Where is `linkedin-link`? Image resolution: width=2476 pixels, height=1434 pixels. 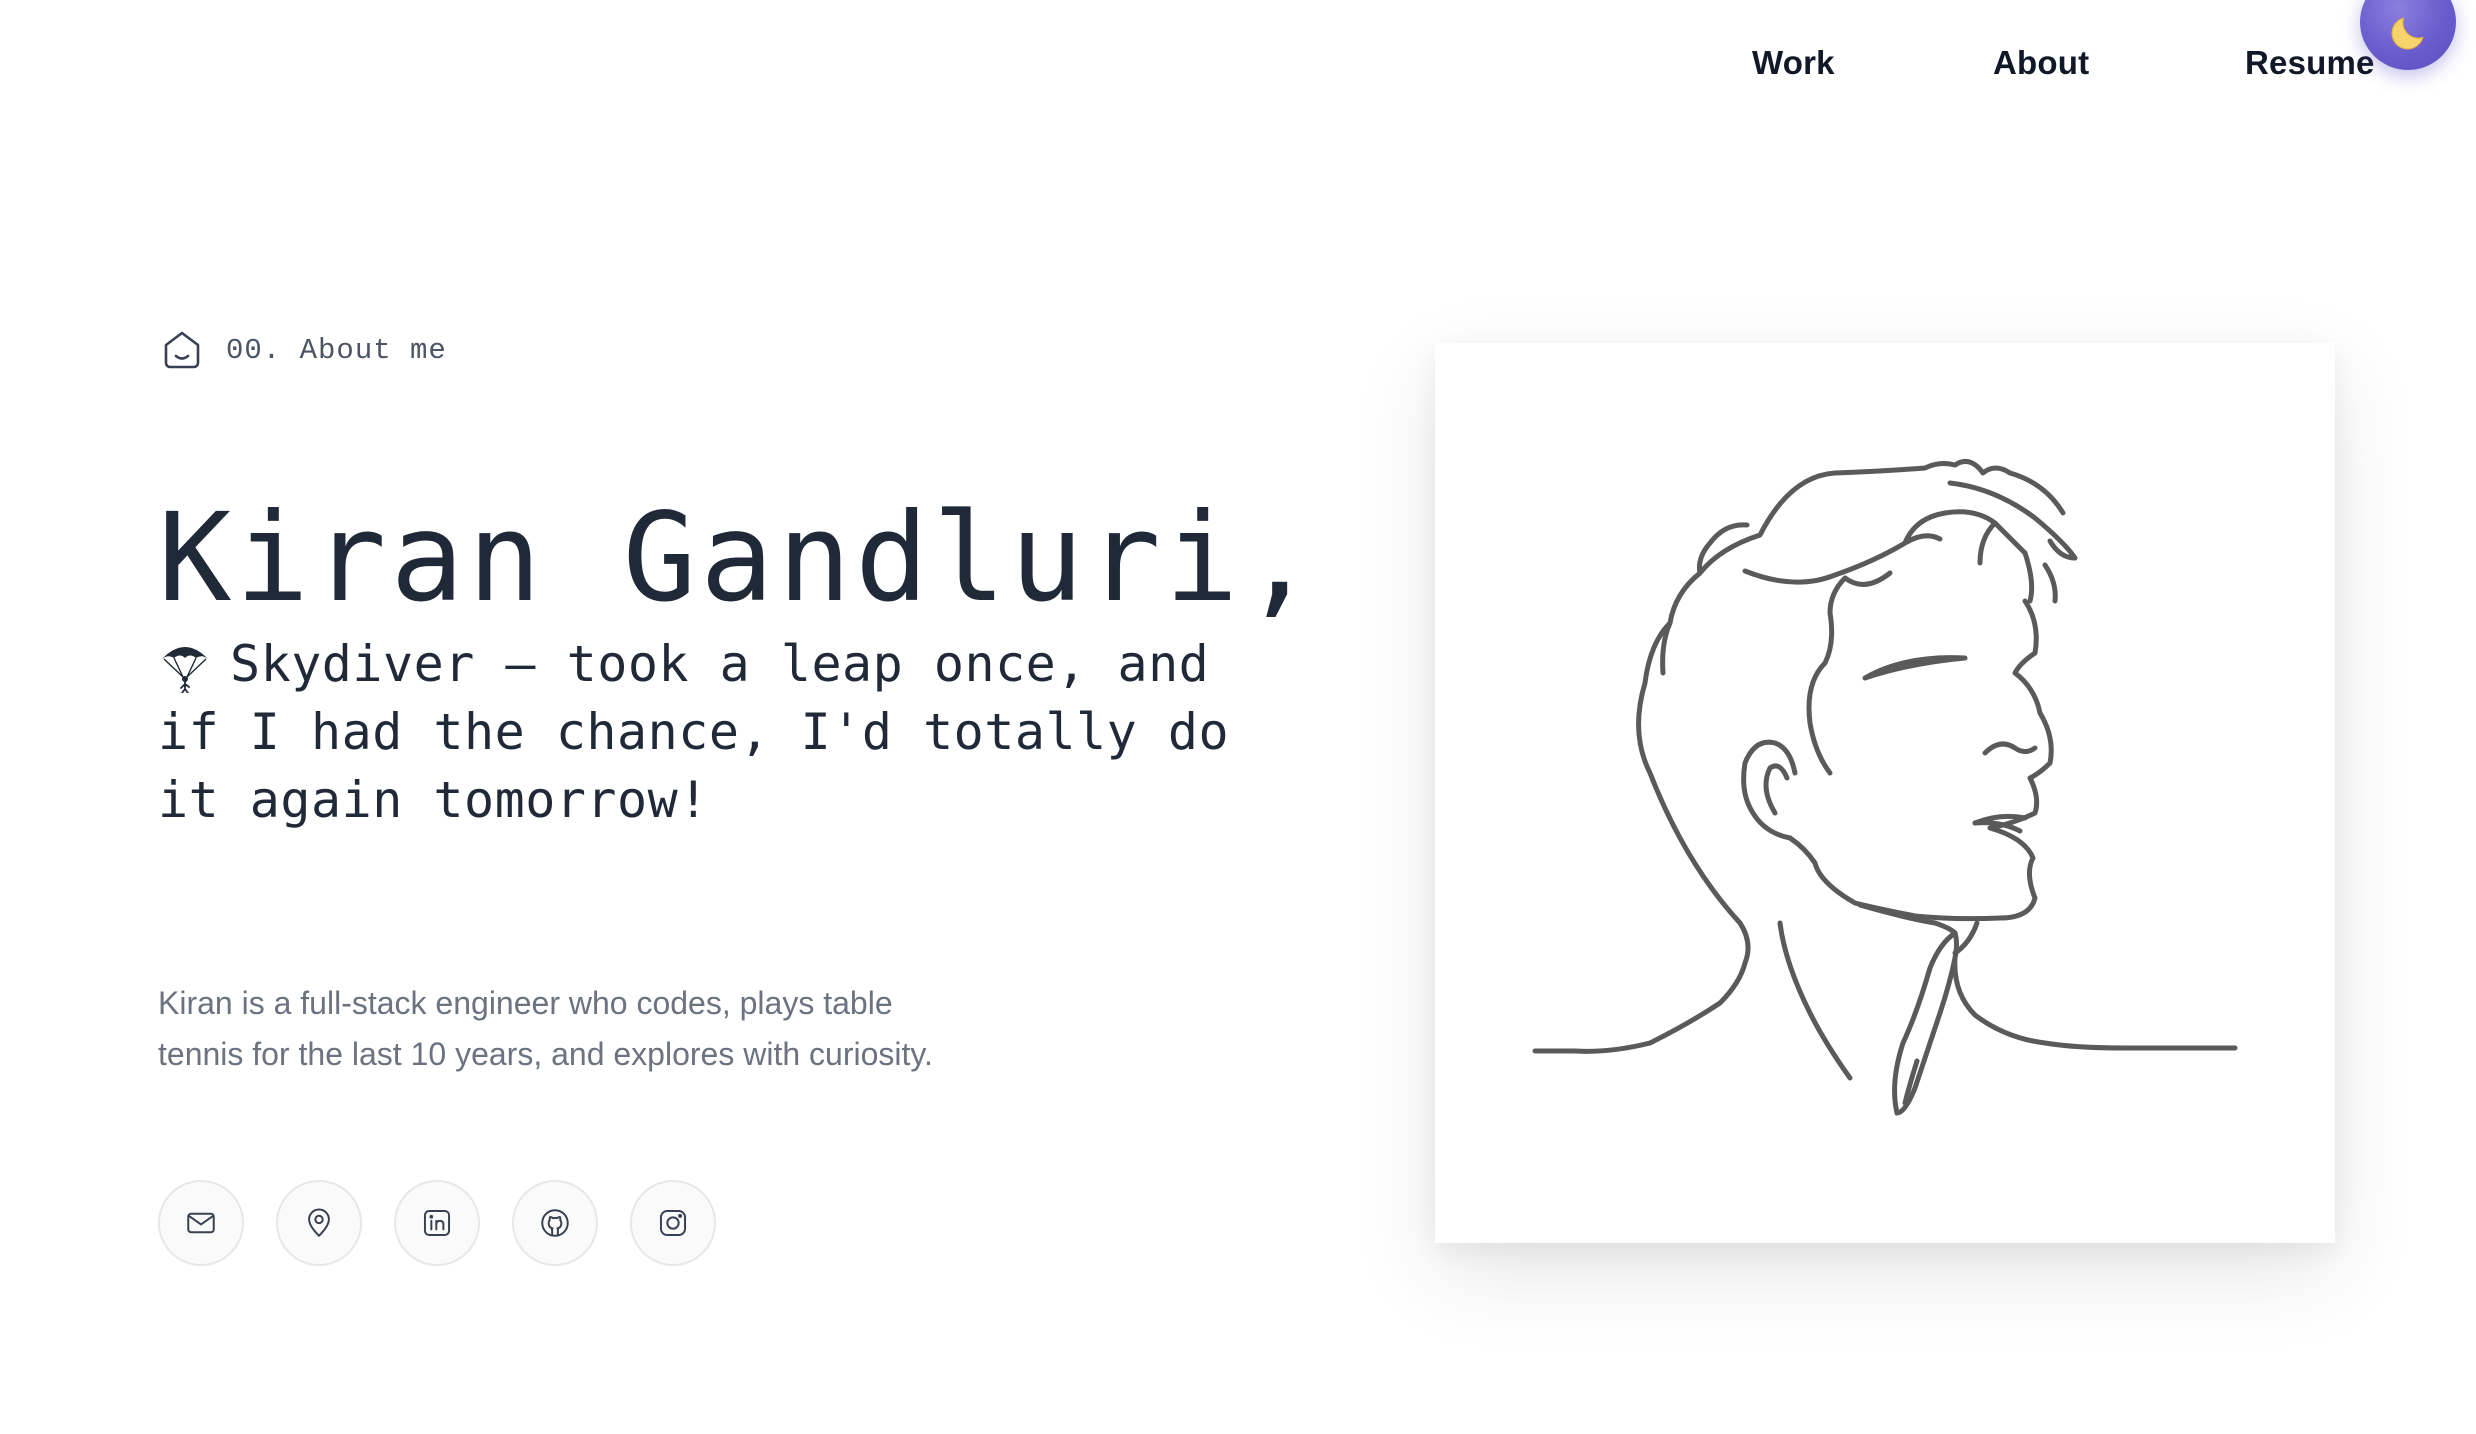
linkedin-link is located at coordinates (437, 1223).